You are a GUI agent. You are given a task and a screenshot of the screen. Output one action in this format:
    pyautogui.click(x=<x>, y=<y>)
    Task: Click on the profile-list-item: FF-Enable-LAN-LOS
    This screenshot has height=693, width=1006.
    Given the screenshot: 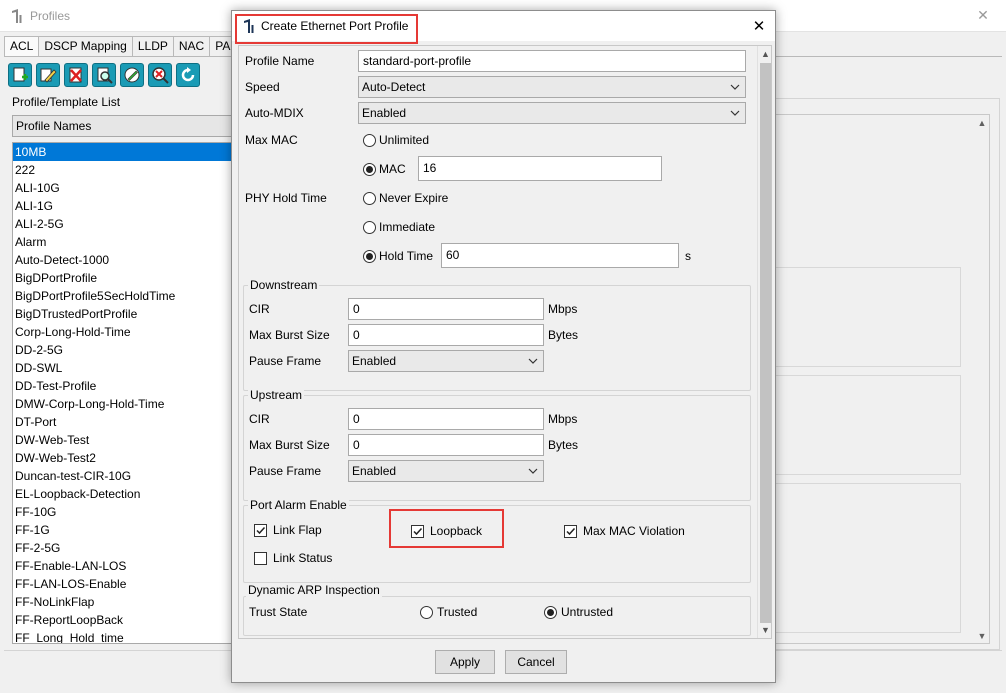 What is the action you would take?
    pyautogui.click(x=122, y=566)
    